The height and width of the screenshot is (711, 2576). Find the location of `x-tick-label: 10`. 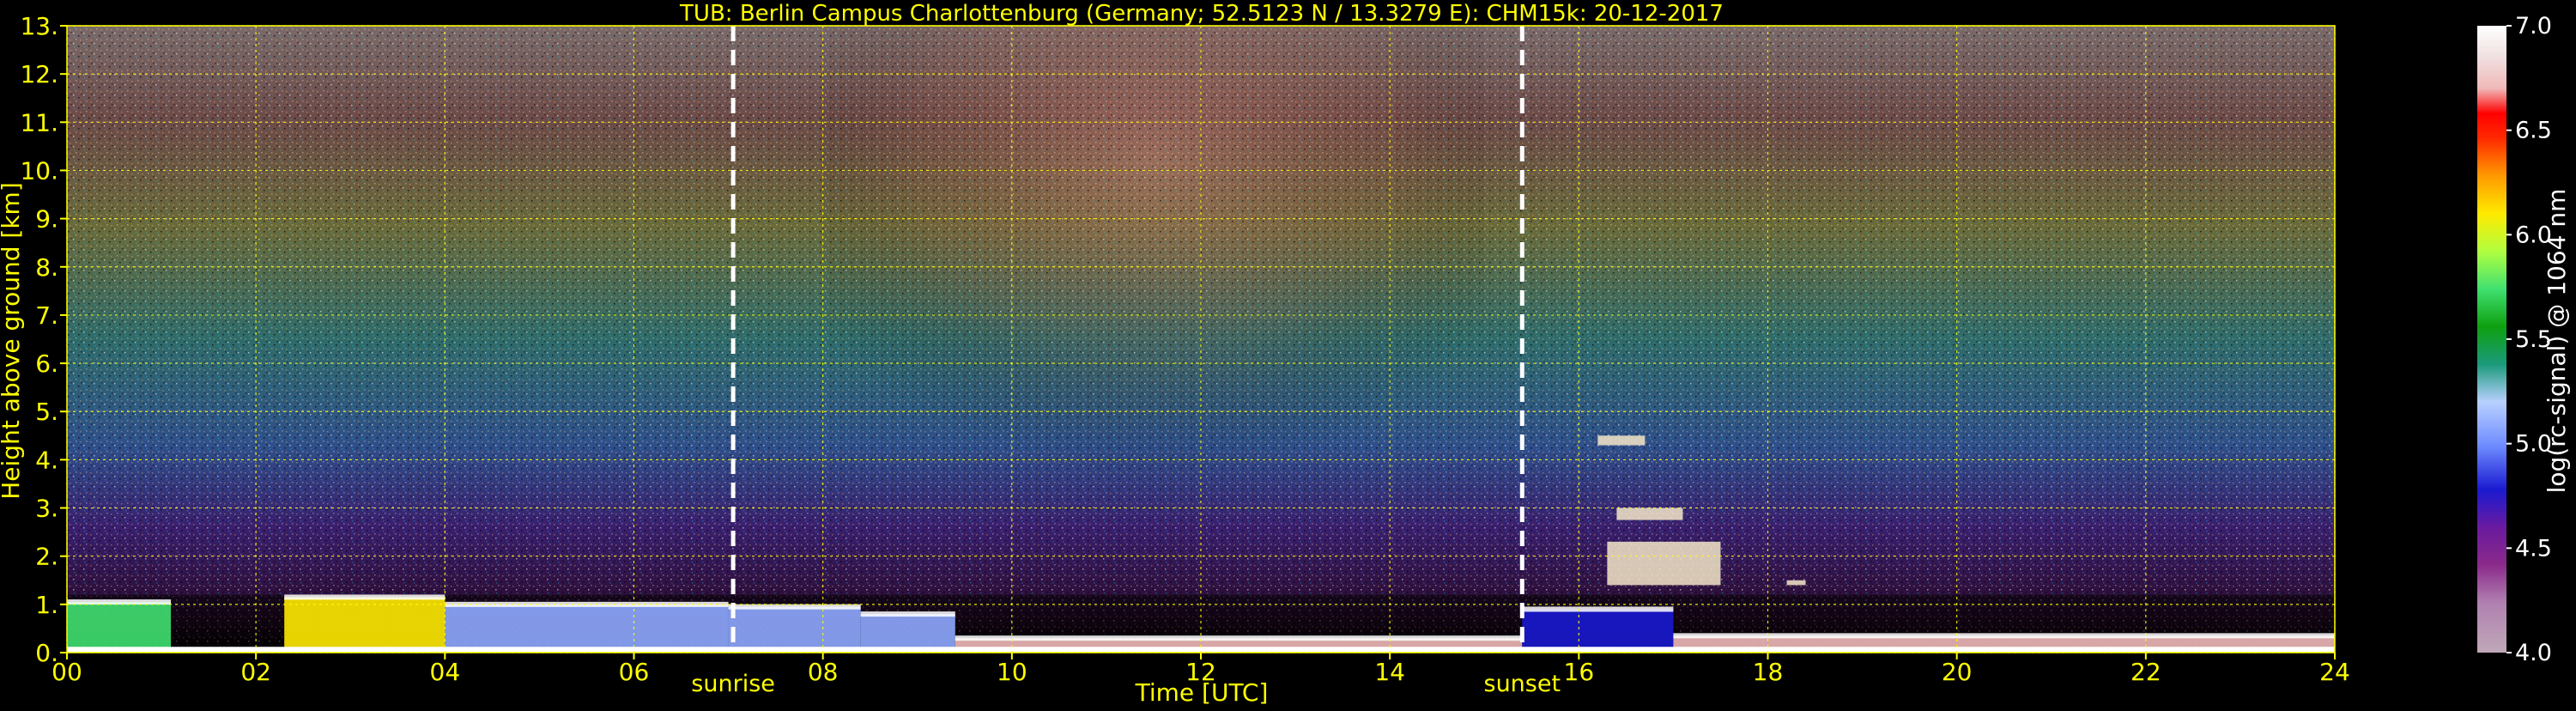

x-tick-label: 10 is located at coordinates (1012, 672).